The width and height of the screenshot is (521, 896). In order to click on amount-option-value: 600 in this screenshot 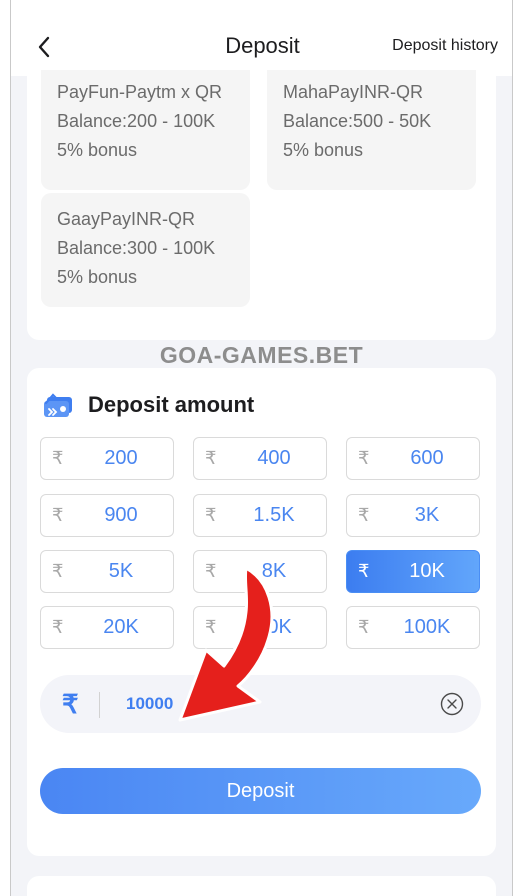, I will do `click(427, 458)`.